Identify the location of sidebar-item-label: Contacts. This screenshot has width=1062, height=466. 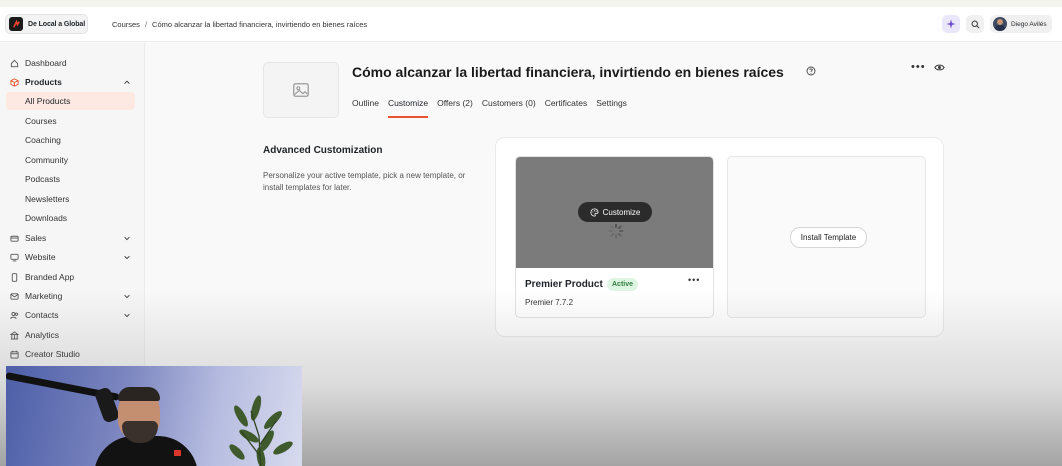
(42, 315).